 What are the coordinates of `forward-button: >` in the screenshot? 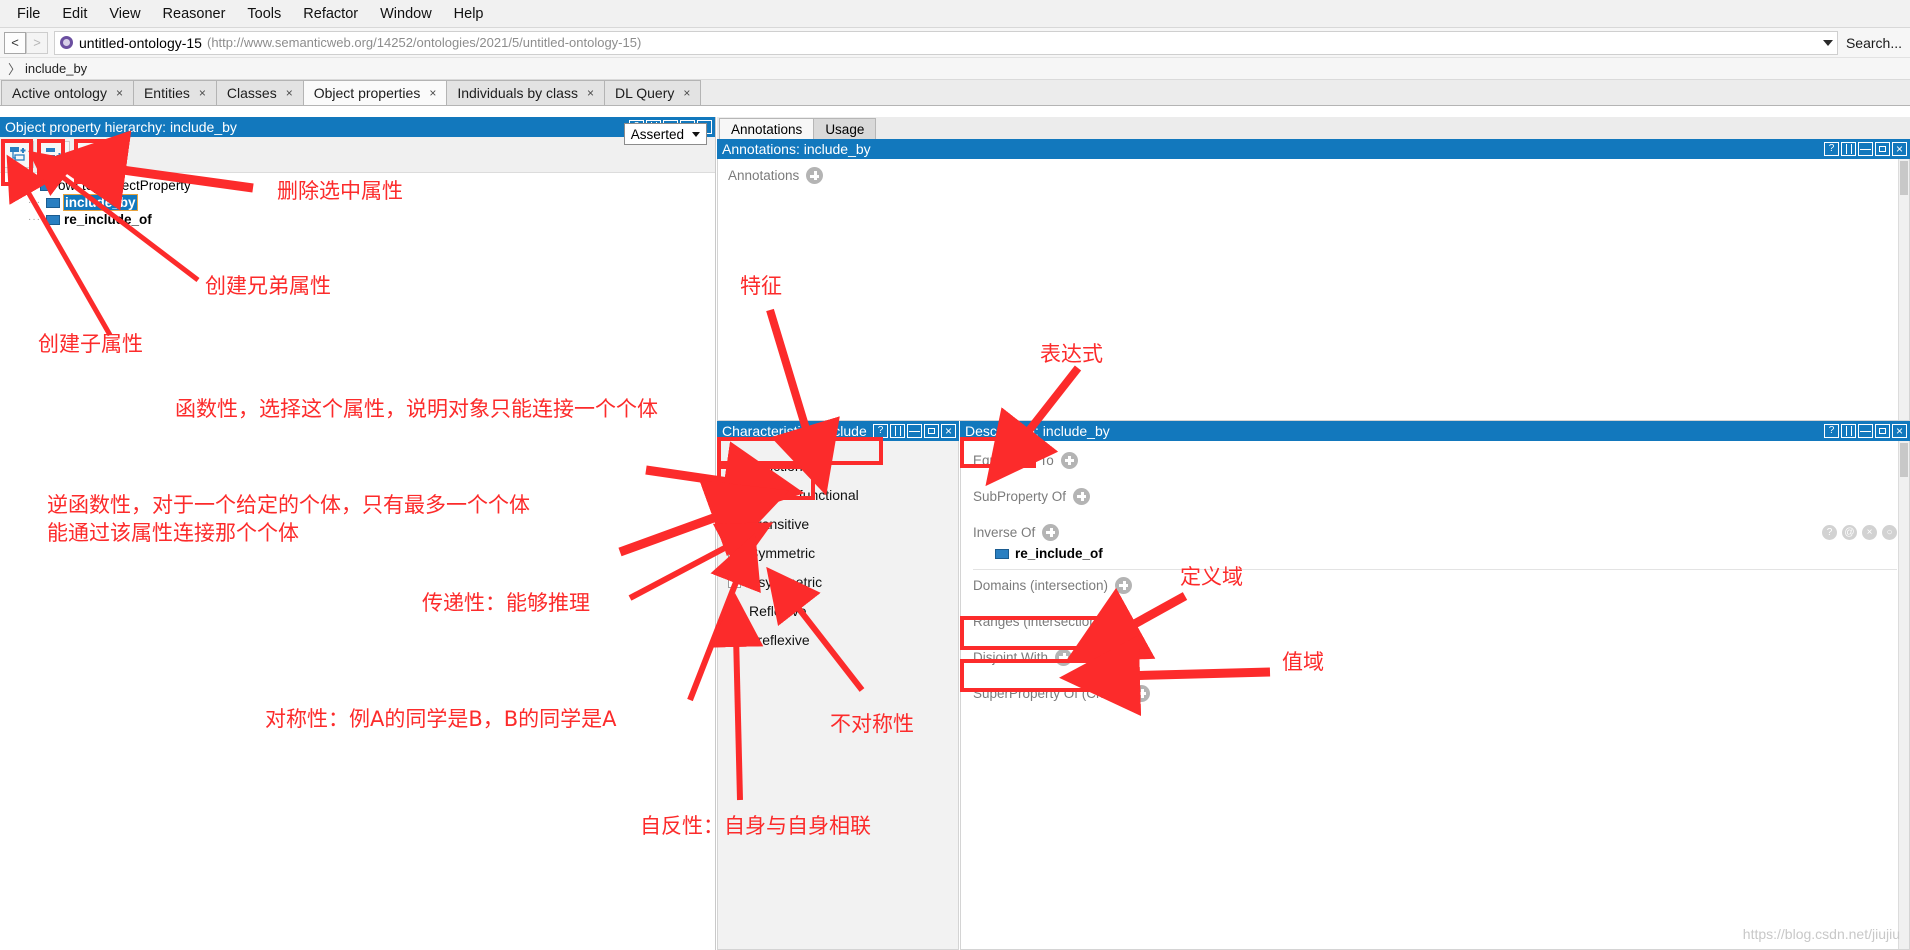 It's located at (37, 42).